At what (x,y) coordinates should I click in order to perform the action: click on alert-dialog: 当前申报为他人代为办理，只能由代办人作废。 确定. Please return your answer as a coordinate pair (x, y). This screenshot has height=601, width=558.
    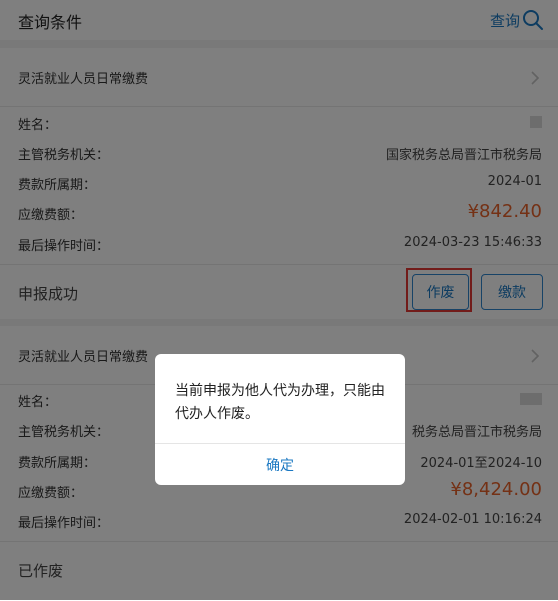
    Looking at the image, I should click on (280, 419).